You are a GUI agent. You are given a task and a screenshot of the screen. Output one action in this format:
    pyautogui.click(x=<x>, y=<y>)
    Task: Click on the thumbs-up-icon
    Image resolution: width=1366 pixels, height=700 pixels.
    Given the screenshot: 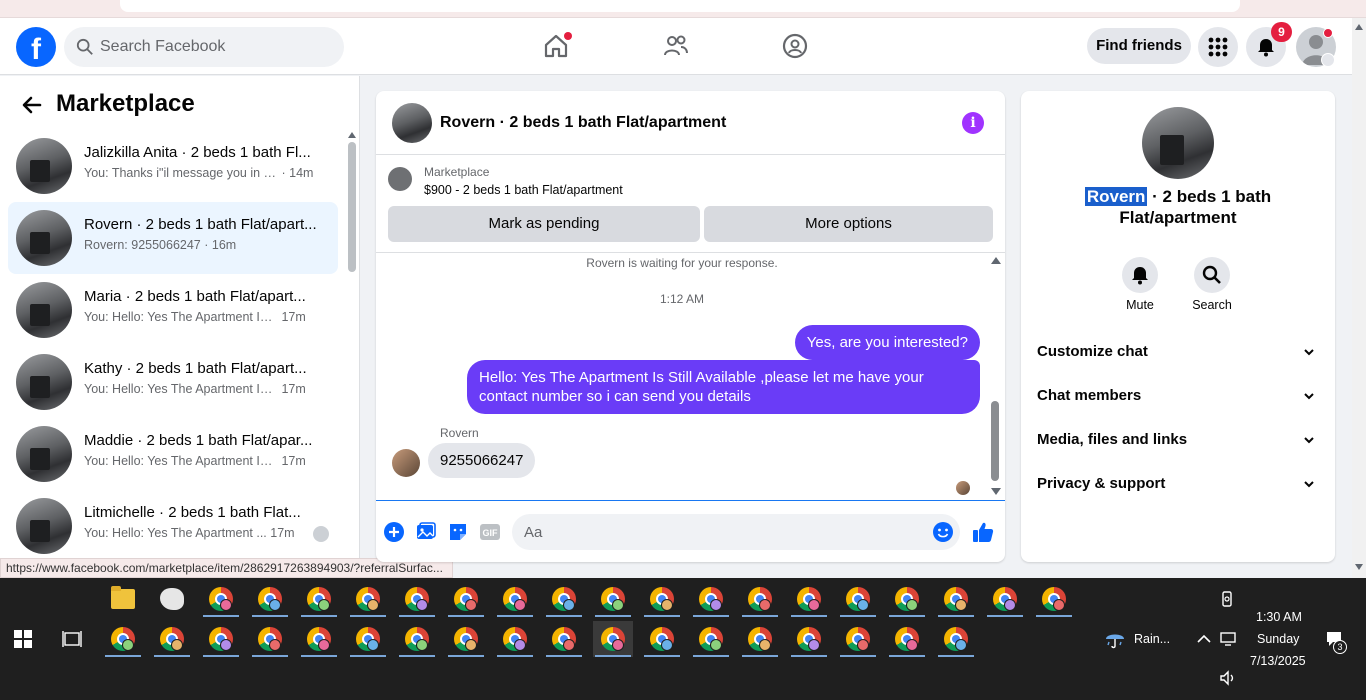 What is the action you would take?
    pyautogui.click(x=983, y=532)
    